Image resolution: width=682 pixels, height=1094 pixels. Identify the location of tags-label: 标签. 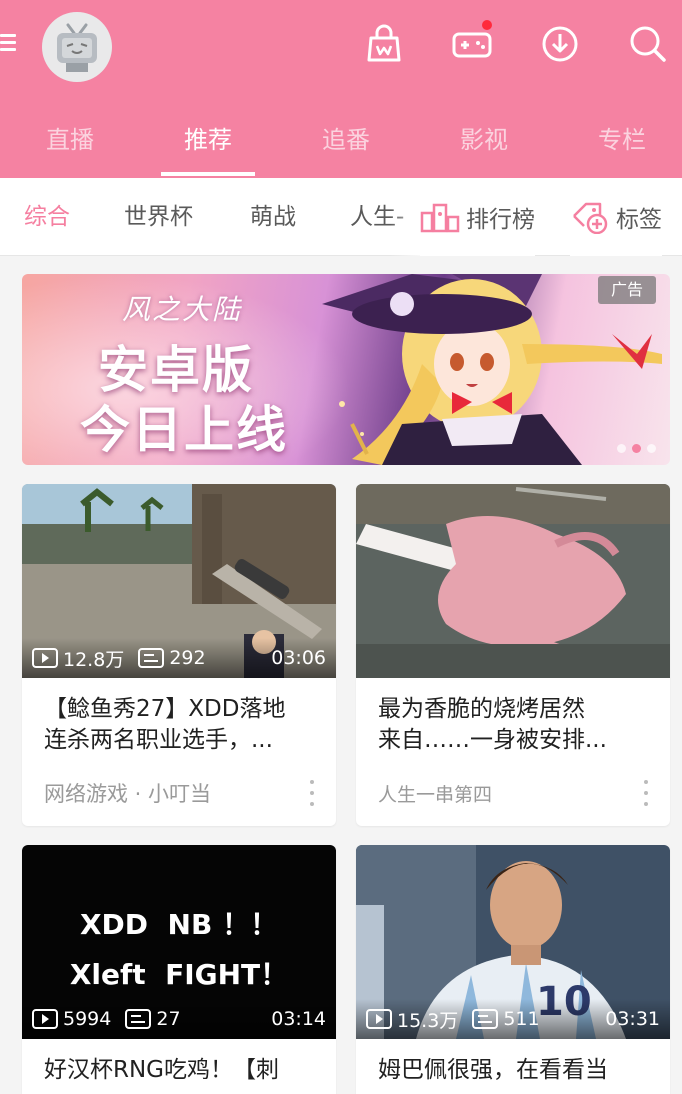
(639, 220).